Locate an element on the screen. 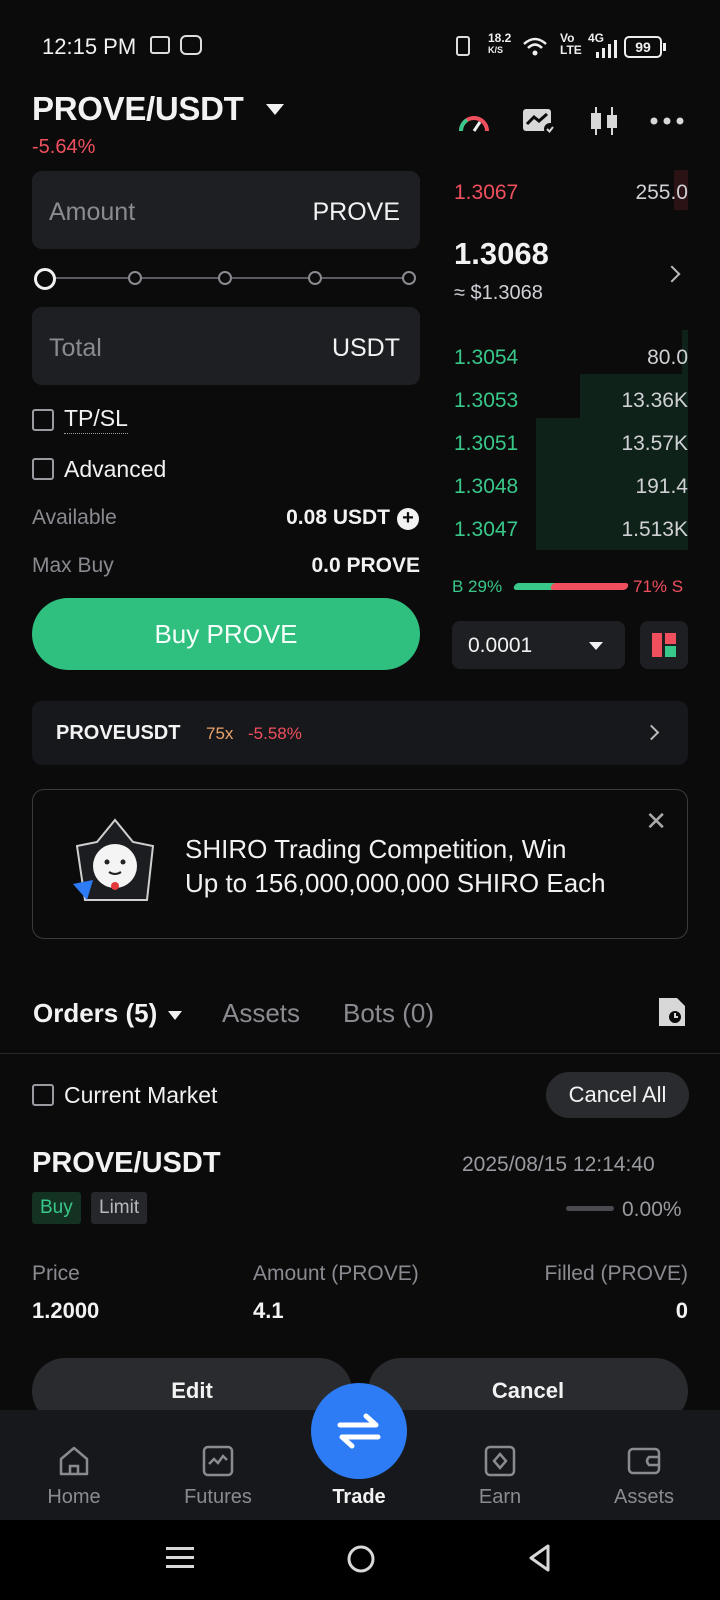 The height and width of the screenshot is (1600, 720). advanced-label: Advanced is located at coordinates (115, 469).